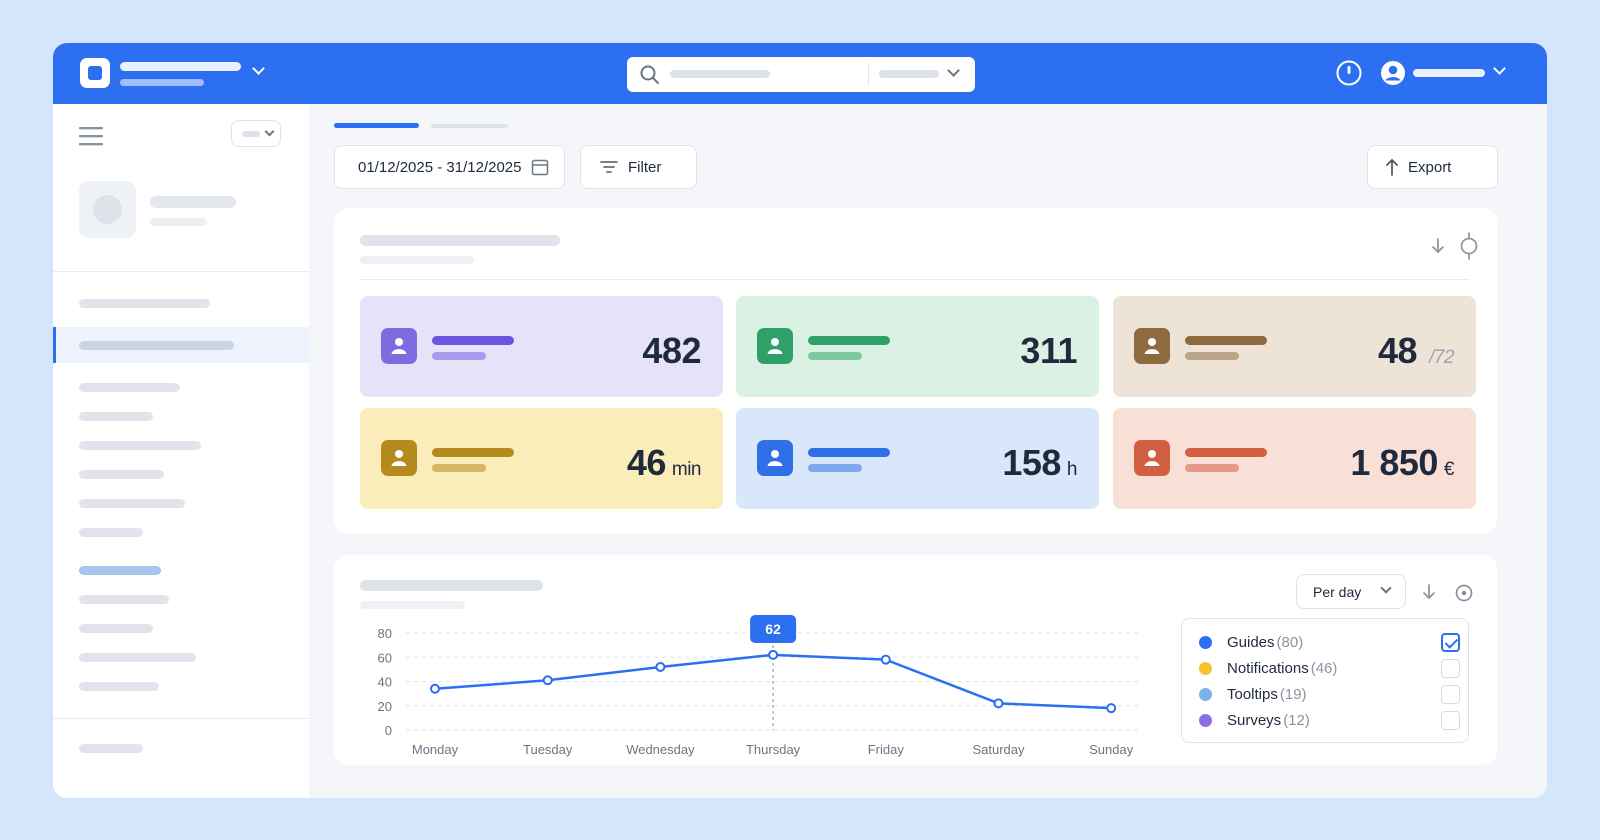 The width and height of the screenshot is (1600, 840). I want to click on help-icon, so click(1349, 73).